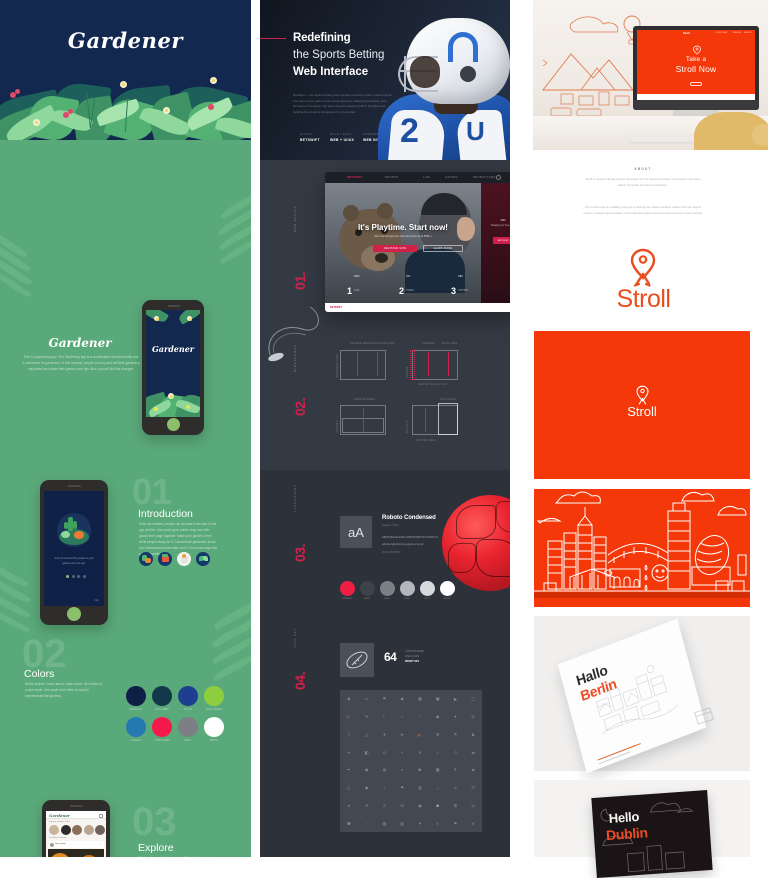 The width and height of the screenshot is (768, 878). What do you see at coordinates (392, 177) in the screenshot?
I see `nav-item-sports: SPORTS` at bounding box center [392, 177].